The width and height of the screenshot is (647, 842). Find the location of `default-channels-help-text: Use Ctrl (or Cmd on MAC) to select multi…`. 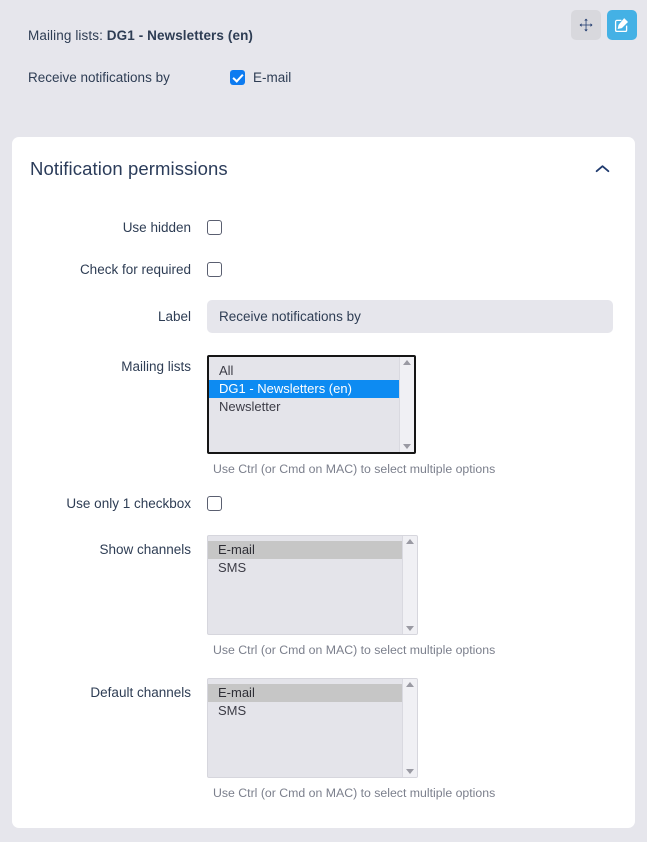

default-channels-help-text: Use Ctrl (or Cmd on MAC) to select multi… is located at coordinates (354, 792).